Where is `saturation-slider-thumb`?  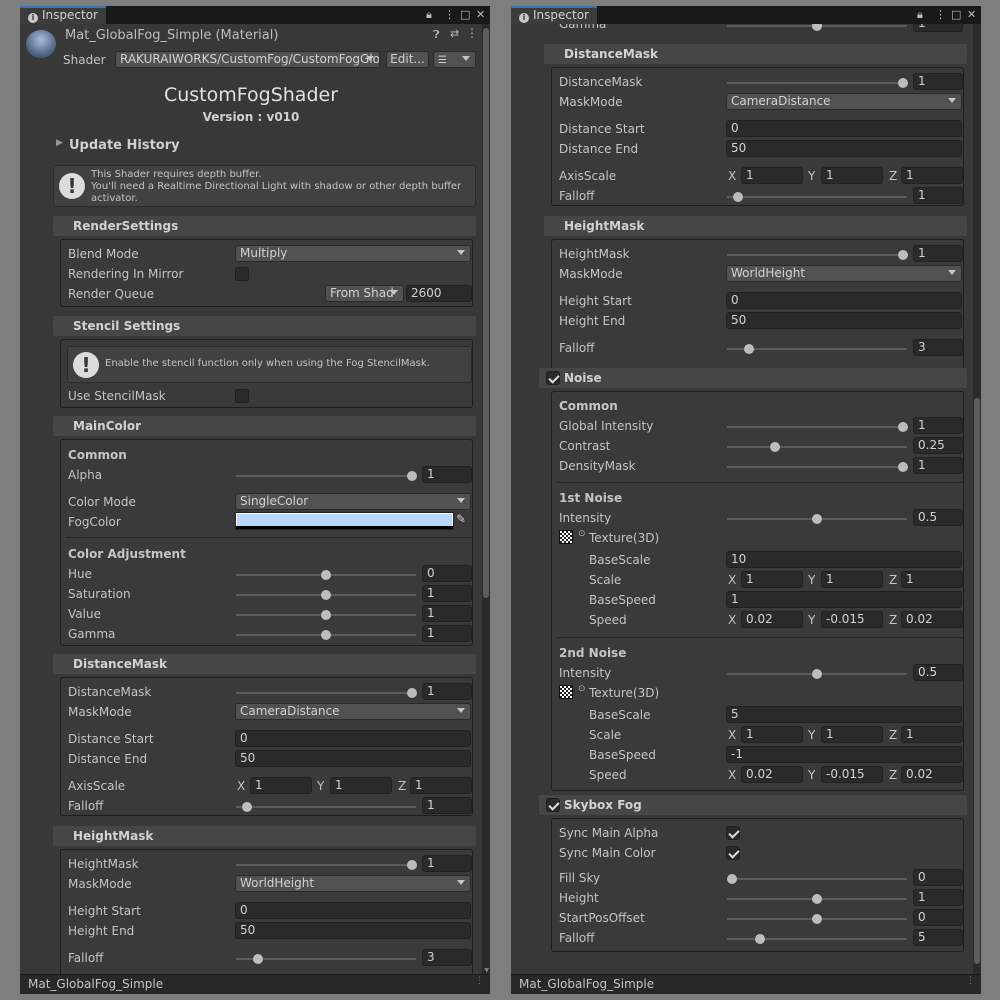 saturation-slider-thumb is located at coordinates (326, 595).